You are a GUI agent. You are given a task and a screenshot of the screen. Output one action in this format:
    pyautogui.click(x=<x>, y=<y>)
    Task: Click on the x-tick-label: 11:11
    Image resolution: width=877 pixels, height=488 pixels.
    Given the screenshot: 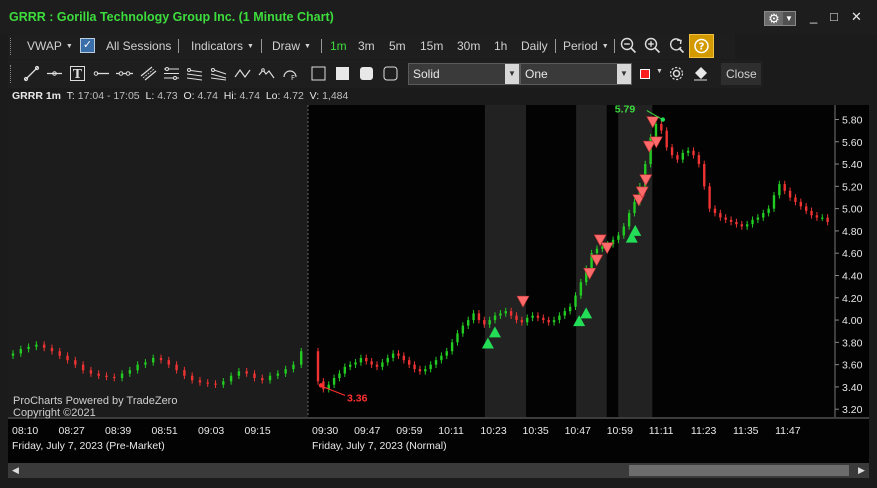 What is the action you would take?
    pyautogui.click(x=661, y=431)
    